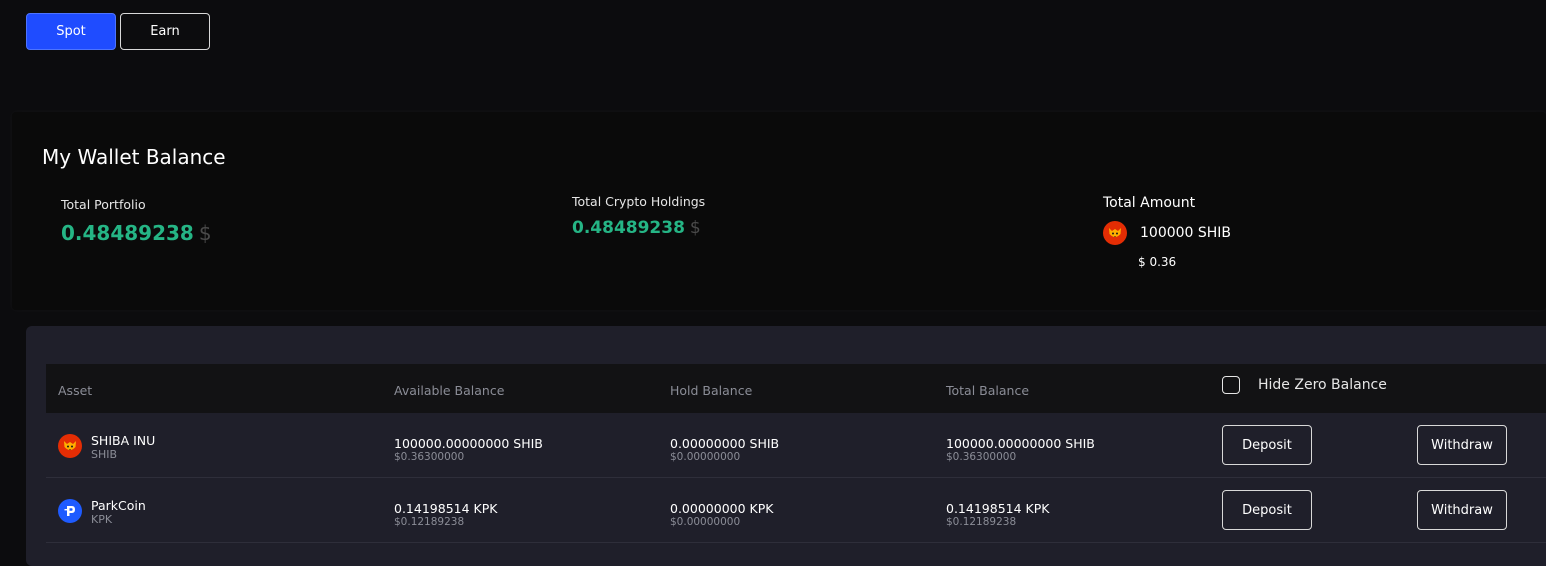  What do you see at coordinates (981, 522) in the screenshot?
I see `total-balance-usd: $0.12189238` at bounding box center [981, 522].